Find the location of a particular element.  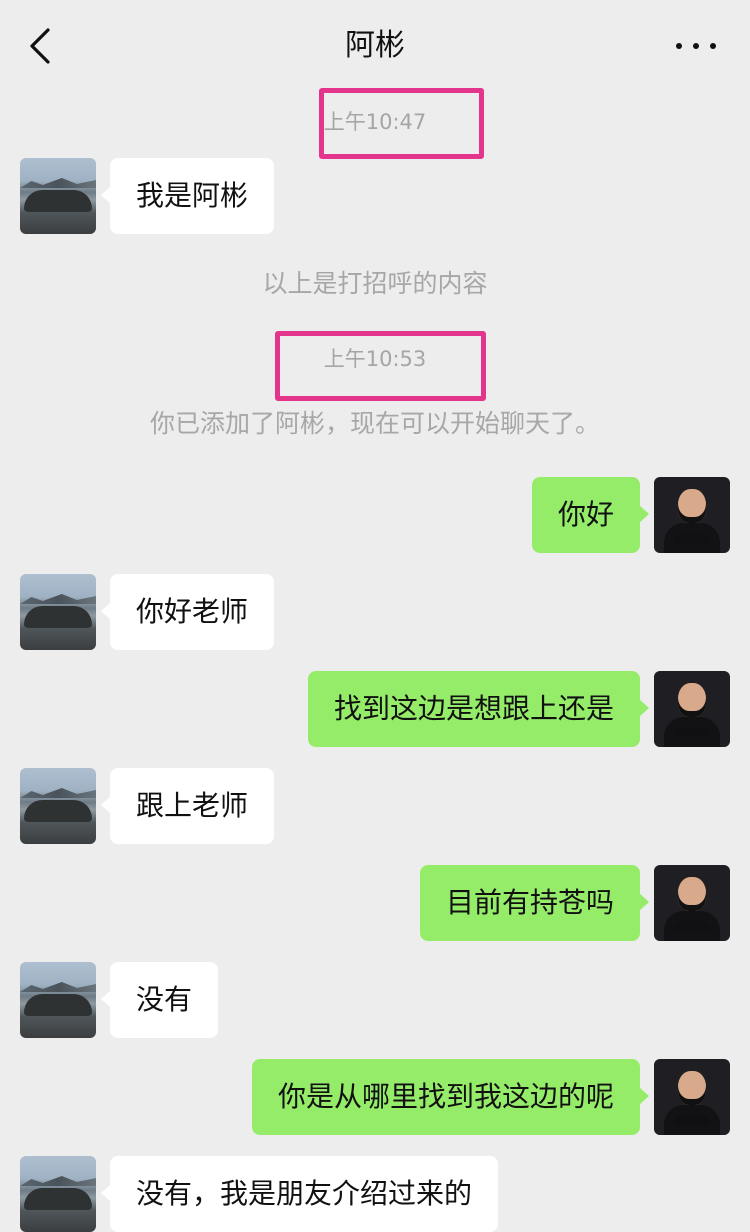

system-message: 以上是打招呼的内容 is located at coordinates (375, 283).